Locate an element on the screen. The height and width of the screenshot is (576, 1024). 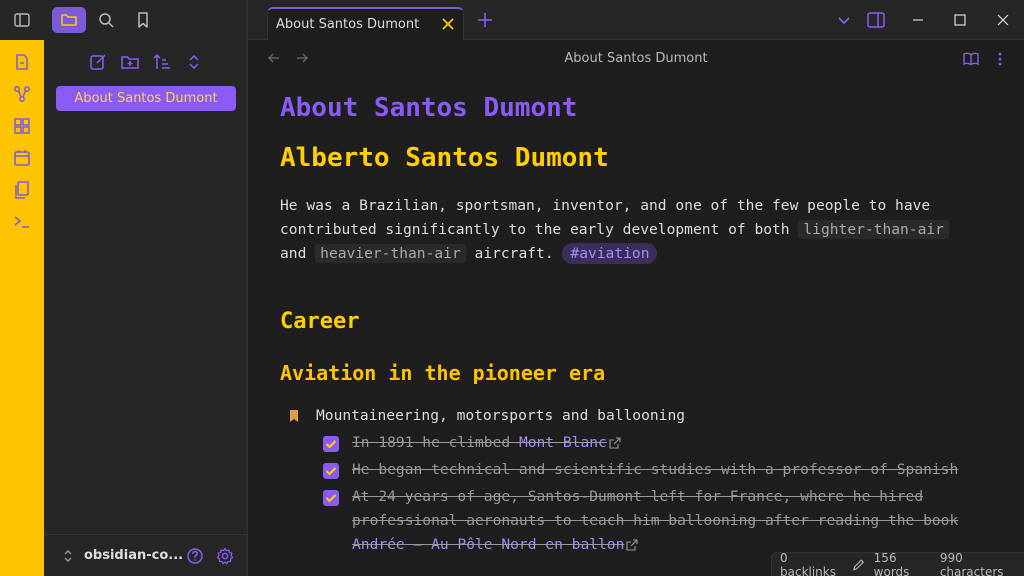
inline-title: About Santos Dumont is located at coordinates (630, 108).